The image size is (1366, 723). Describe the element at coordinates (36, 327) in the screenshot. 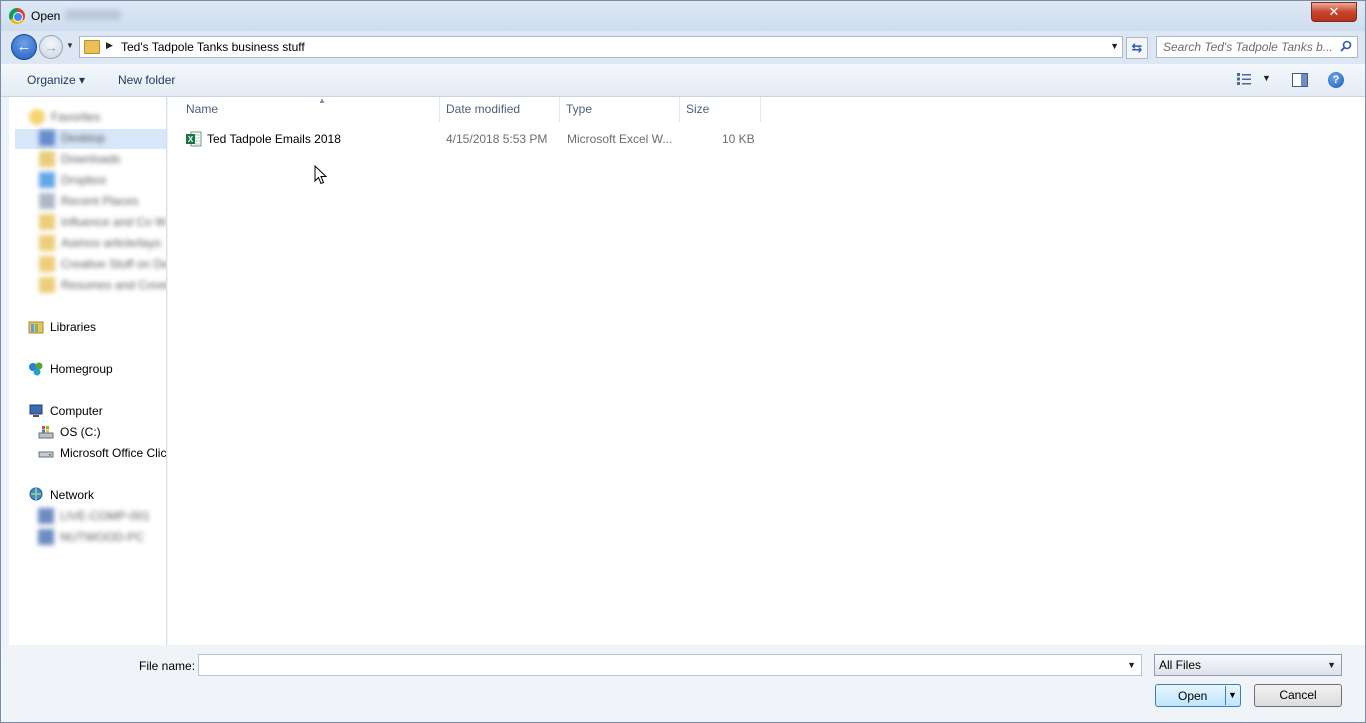

I see `libraries-icon` at that location.